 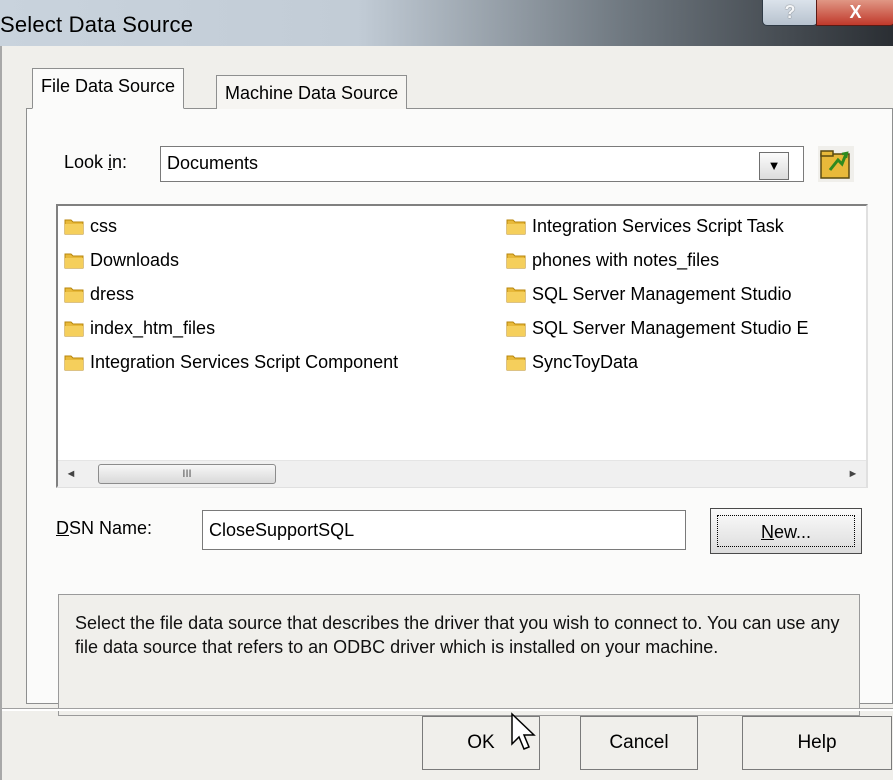 What do you see at coordinates (139, 328) in the screenshot?
I see `list-item: index_htm_files` at bounding box center [139, 328].